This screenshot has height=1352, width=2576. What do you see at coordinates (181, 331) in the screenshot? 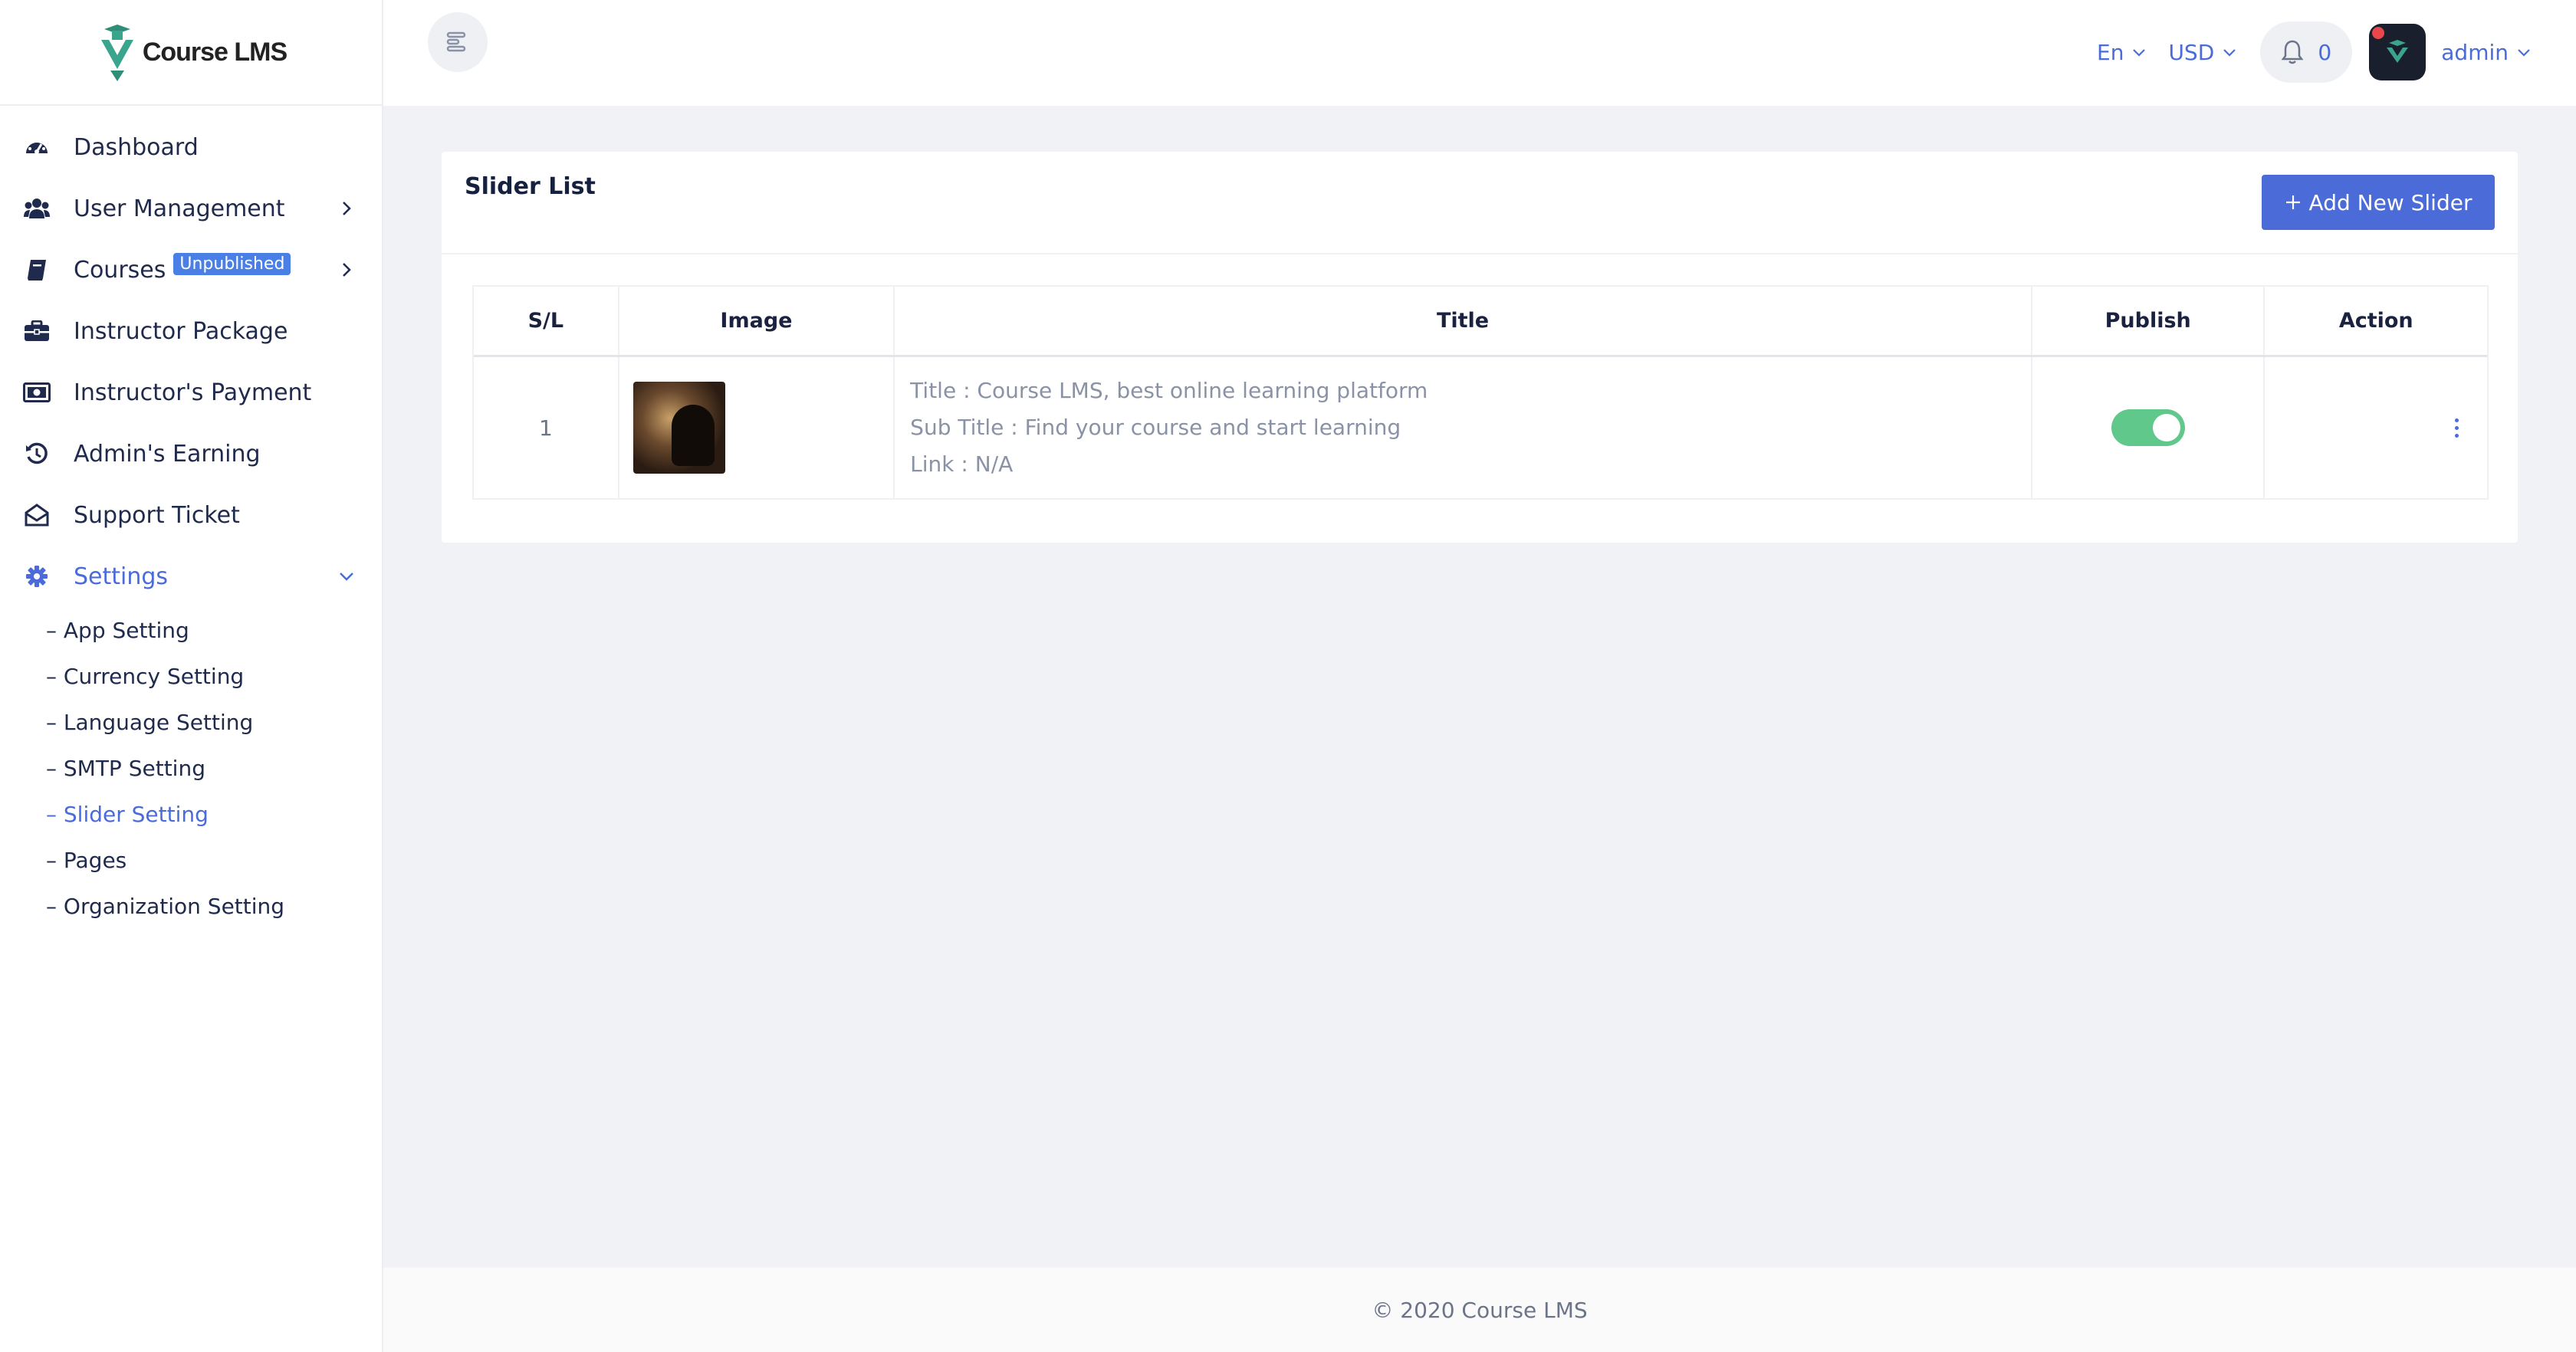
I see `sidebar-item-label: Instructor Package` at bounding box center [181, 331].